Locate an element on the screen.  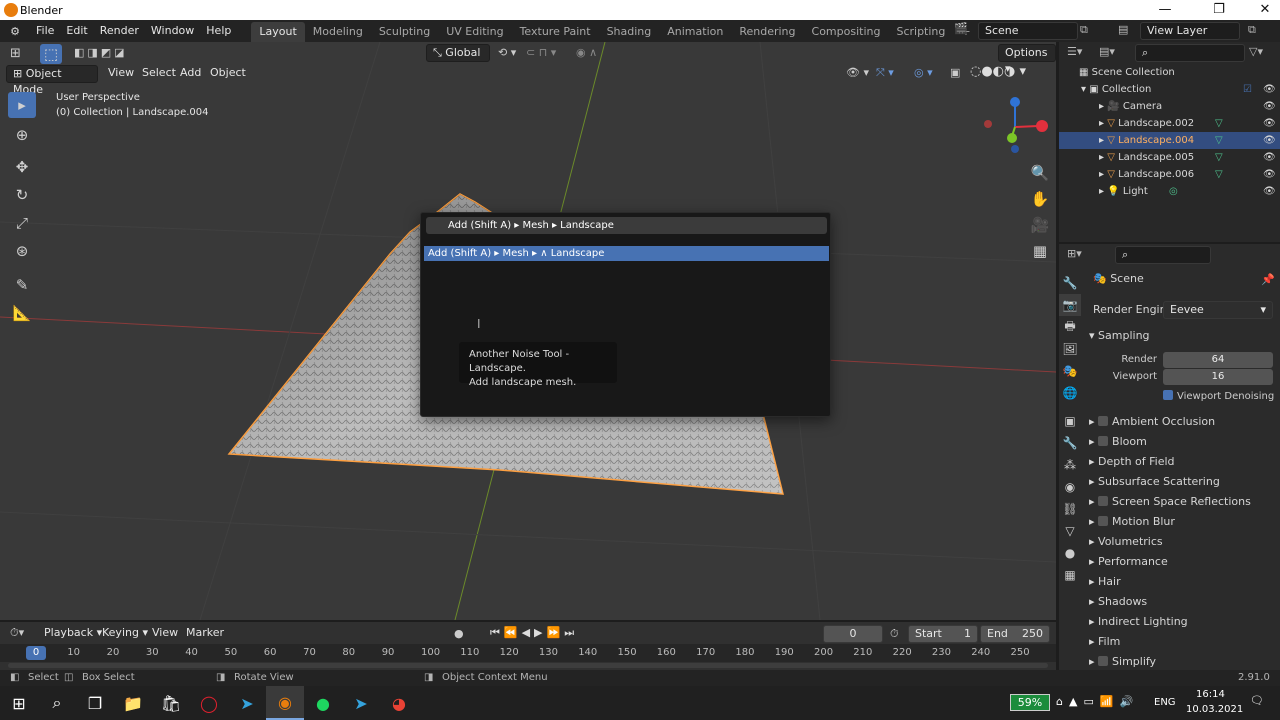
camera-view-icon: 🎥 is located at coordinates (1040, 225).